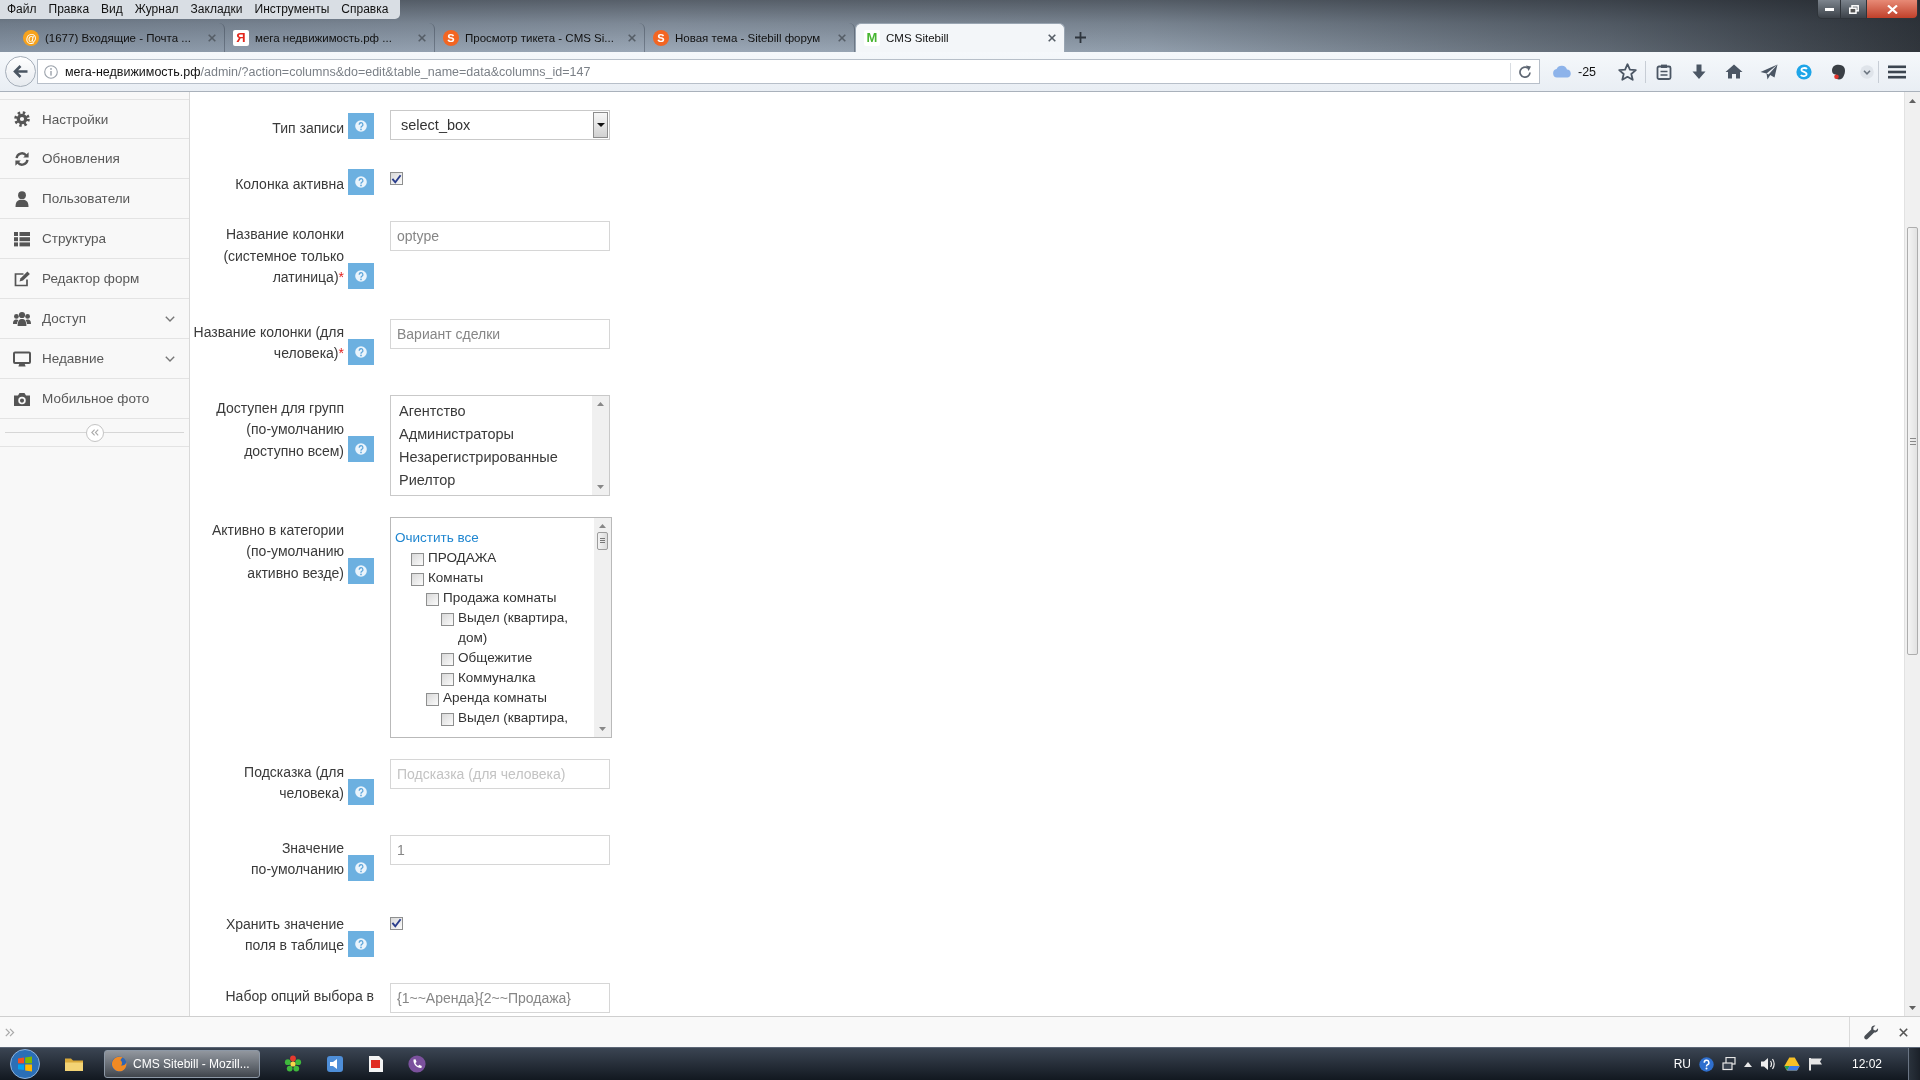 The image size is (1920, 1080). I want to click on restore-icon, so click(1853, 9).